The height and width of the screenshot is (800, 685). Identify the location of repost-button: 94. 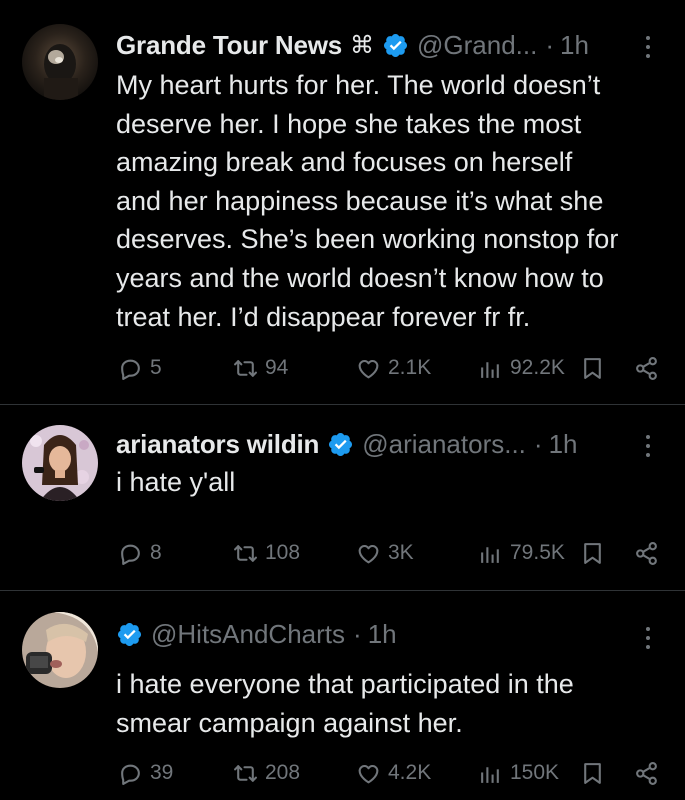
(260, 368).